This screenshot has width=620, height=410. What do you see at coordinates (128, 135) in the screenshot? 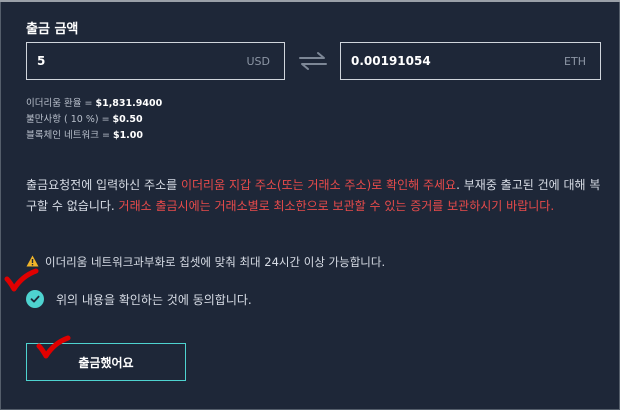
I see `network-fee-value: $1.00` at bounding box center [128, 135].